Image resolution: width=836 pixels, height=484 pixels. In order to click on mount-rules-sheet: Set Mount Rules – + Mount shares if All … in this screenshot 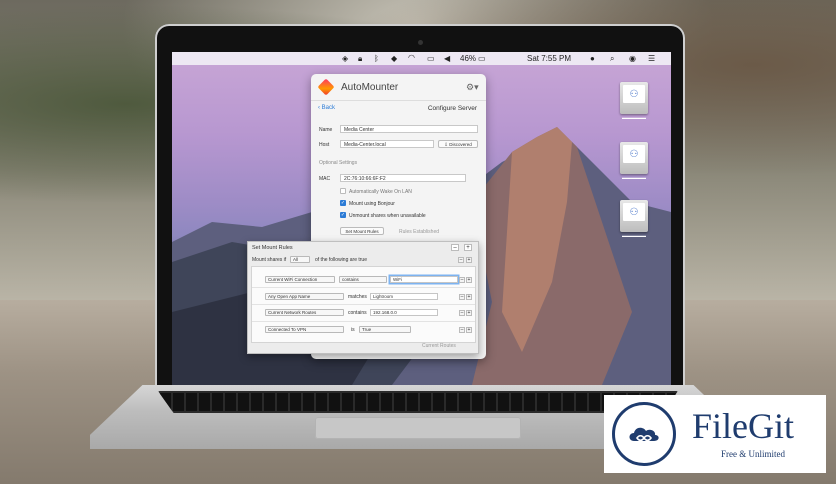, I will do `click(363, 297)`.